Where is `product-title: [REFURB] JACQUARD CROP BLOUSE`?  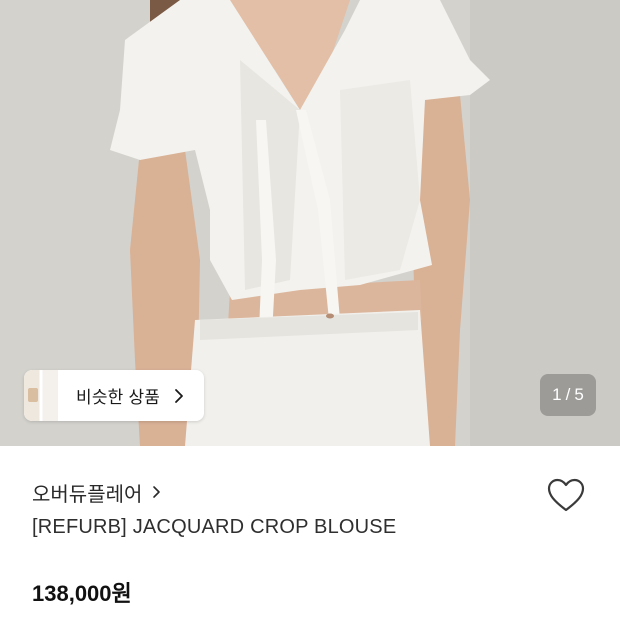
product-title: [REFURB] JACQUARD CROP BLOUSE is located at coordinates (214, 527).